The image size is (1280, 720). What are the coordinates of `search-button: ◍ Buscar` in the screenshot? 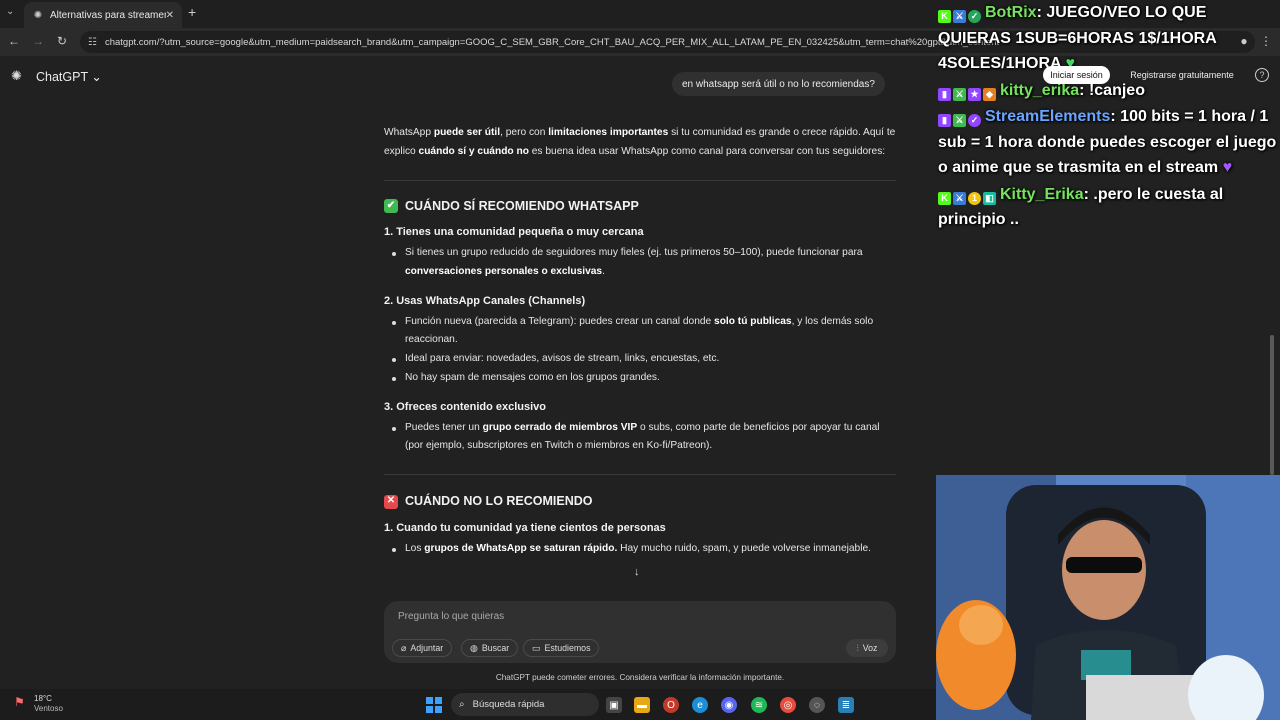 It's located at (490, 648).